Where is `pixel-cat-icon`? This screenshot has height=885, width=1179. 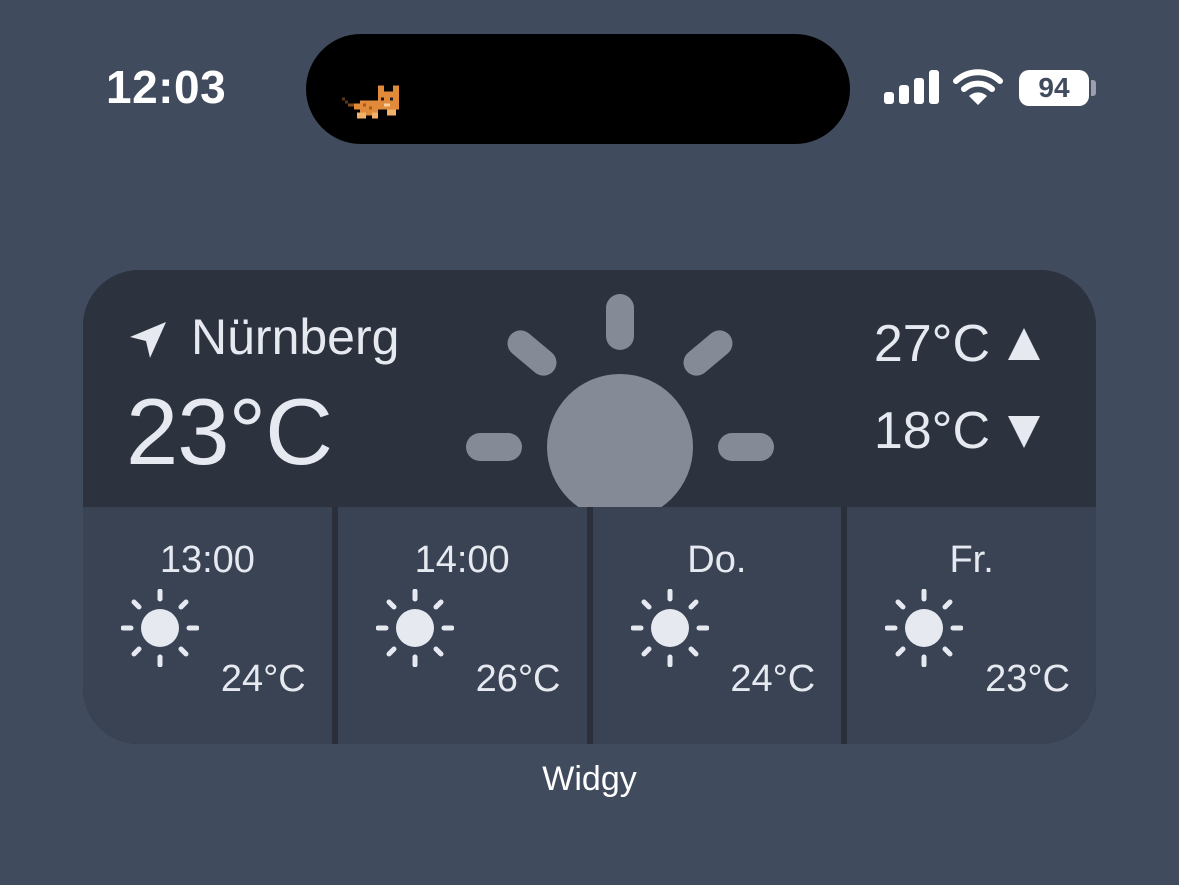
pixel-cat-icon is located at coordinates (370, 102).